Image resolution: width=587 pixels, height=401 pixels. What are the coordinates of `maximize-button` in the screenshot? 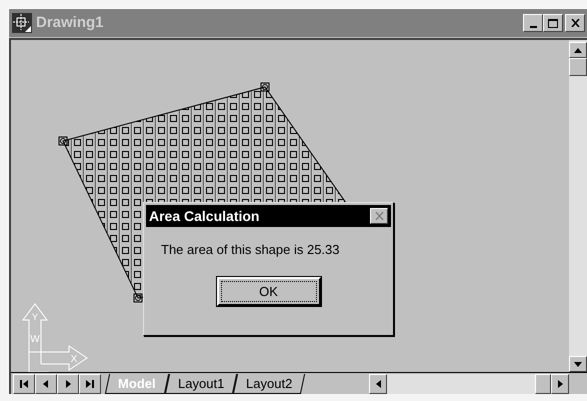 It's located at (553, 23).